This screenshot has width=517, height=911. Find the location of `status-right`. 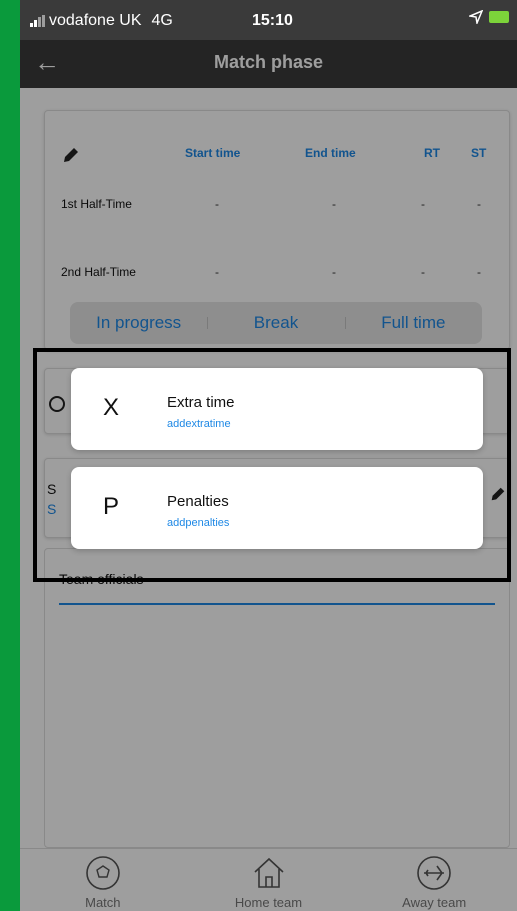

status-right is located at coordinates (489, 17).